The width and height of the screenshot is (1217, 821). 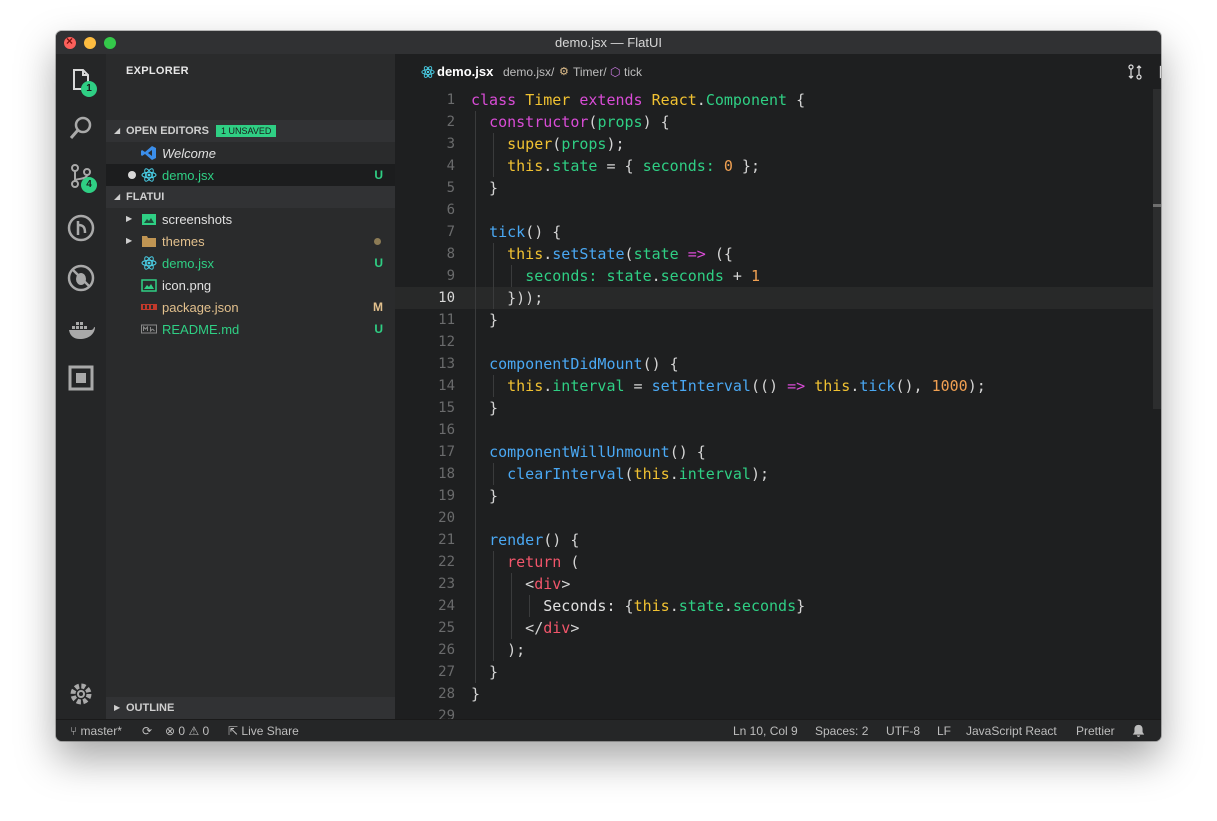 What do you see at coordinates (182, 731) in the screenshot?
I see `error-count: 0` at bounding box center [182, 731].